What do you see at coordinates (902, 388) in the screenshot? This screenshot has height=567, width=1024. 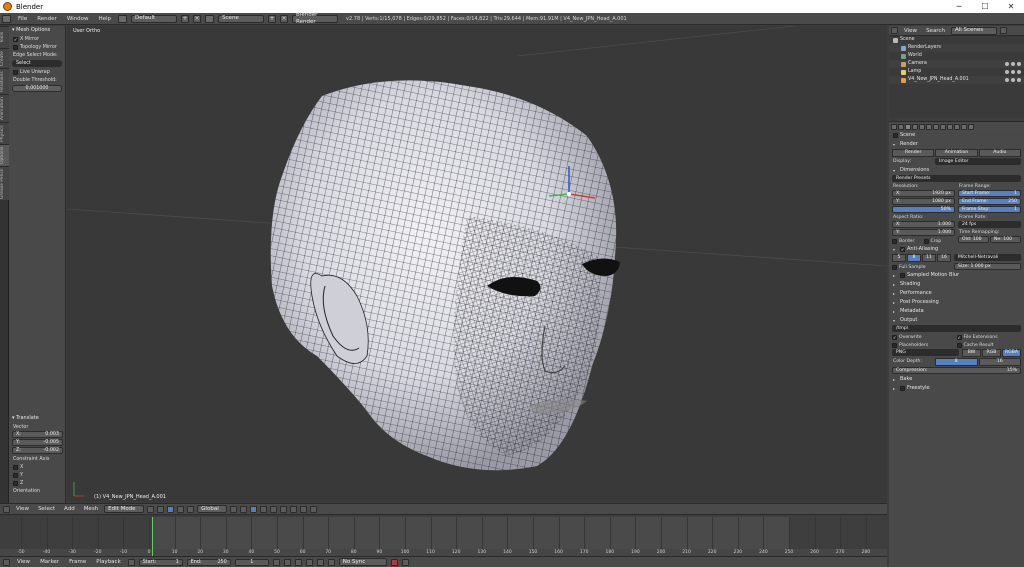 I see `panel-enable-checkbox` at bounding box center [902, 388].